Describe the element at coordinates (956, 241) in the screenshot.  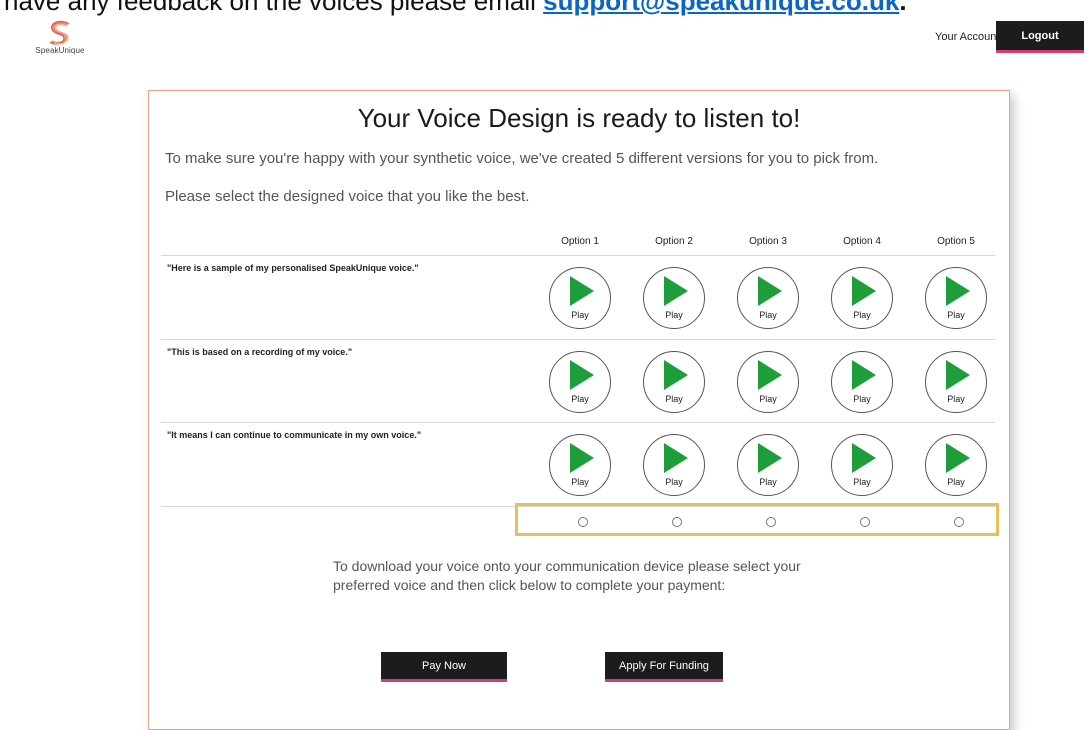
I see `option-header-5: Option 5` at that location.